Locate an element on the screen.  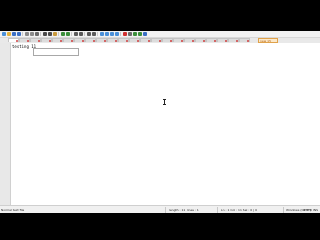
toolbar is located at coordinates (160, 34).